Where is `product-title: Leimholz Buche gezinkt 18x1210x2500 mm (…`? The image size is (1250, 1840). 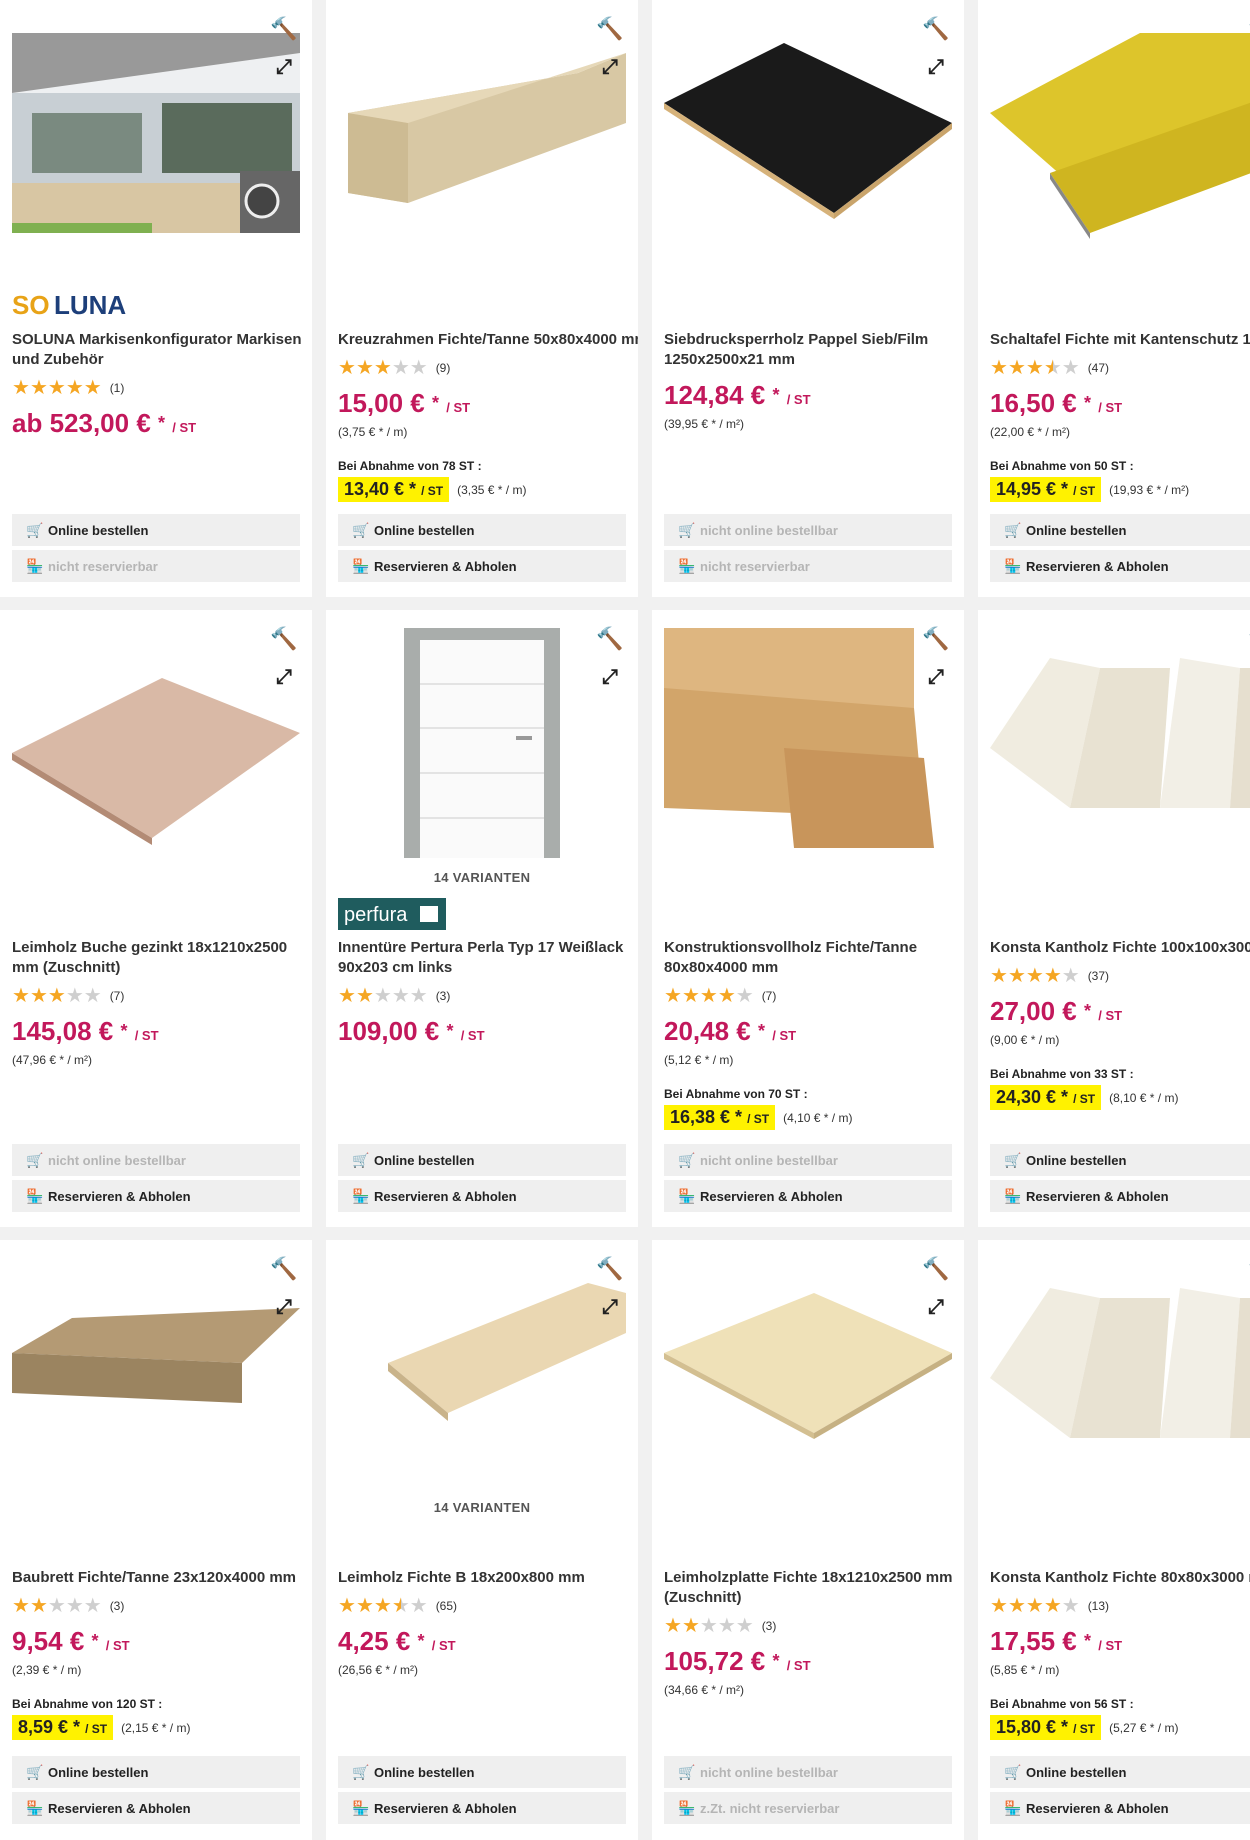
product-title: Leimholz Buche gezinkt 18x1210x2500 mm (… is located at coordinates (158, 958).